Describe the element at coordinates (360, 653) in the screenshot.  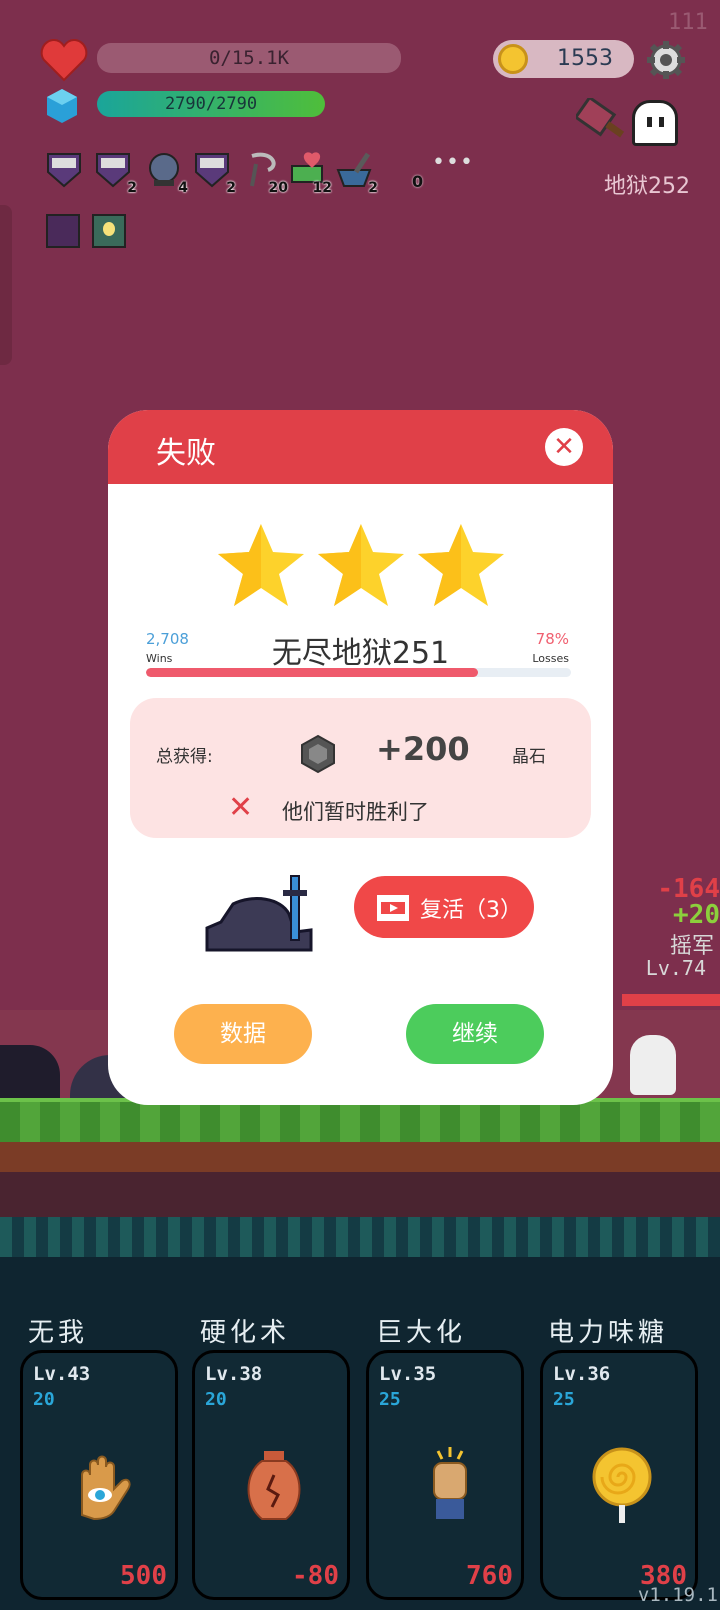
I see `stage-name: 无尽地狱251` at that location.